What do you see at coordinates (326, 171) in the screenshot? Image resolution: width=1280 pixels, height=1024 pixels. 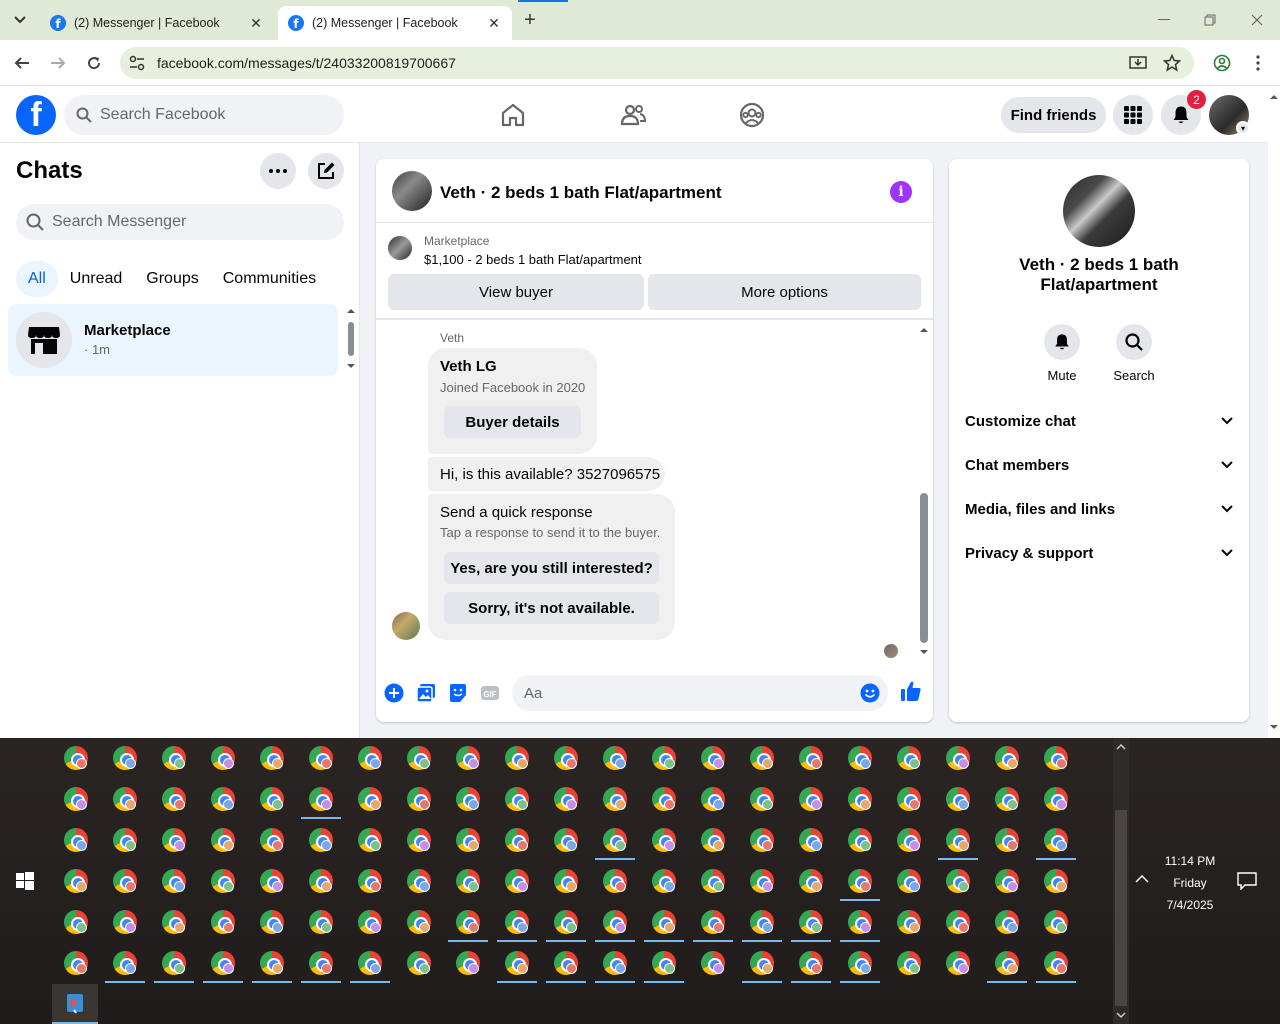 I see `new-message-button` at bounding box center [326, 171].